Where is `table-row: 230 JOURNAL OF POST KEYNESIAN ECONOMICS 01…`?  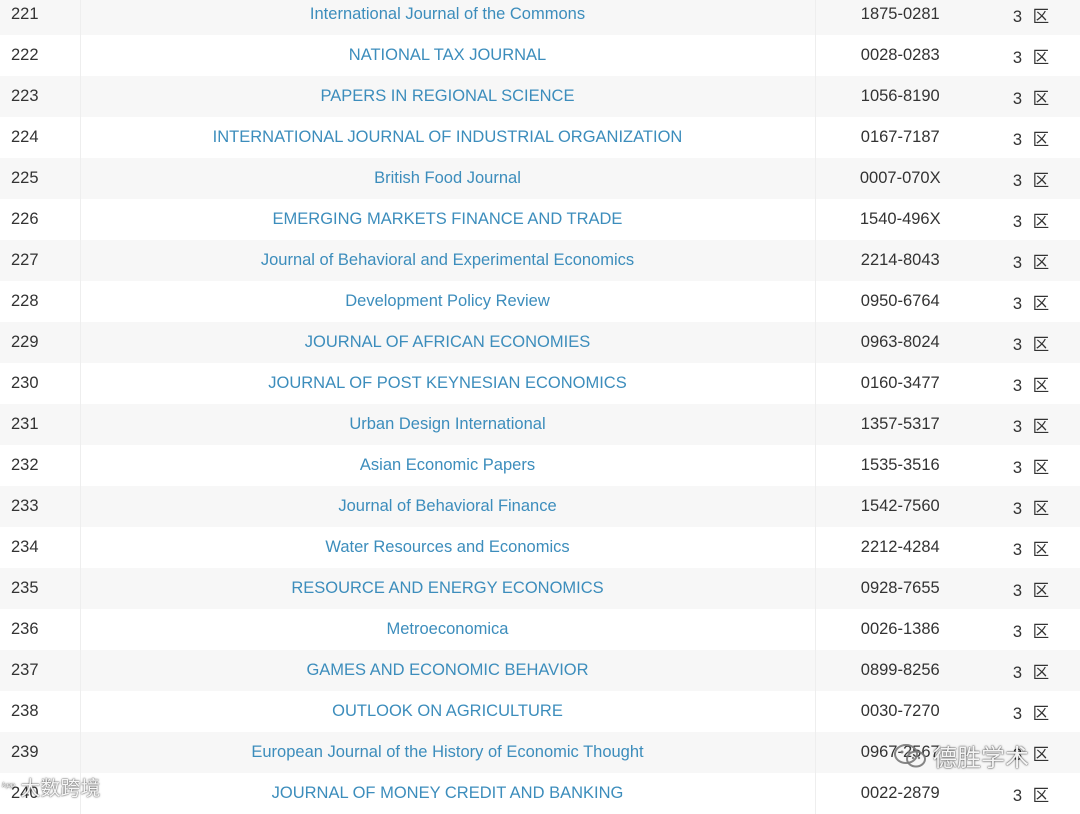 table-row: 230 JOURNAL OF POST KEYNESIAN ECONOMICS 01… is located at coordinates (540, 383).